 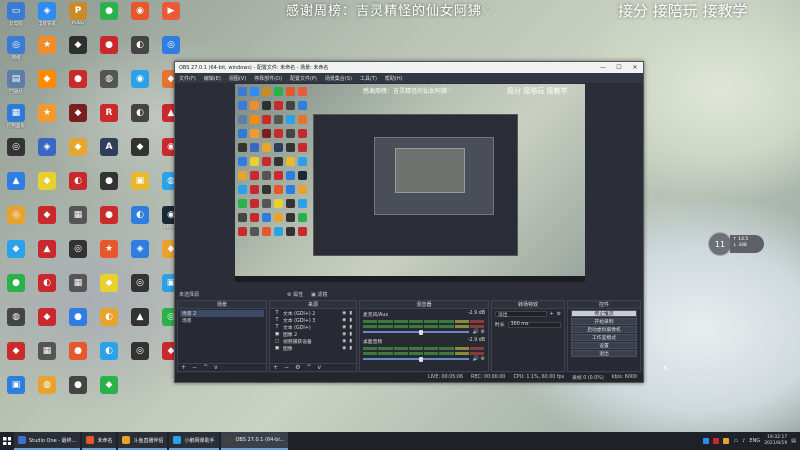 I want to click on move-scene-up-button: ^, so click(x=205, y=367).